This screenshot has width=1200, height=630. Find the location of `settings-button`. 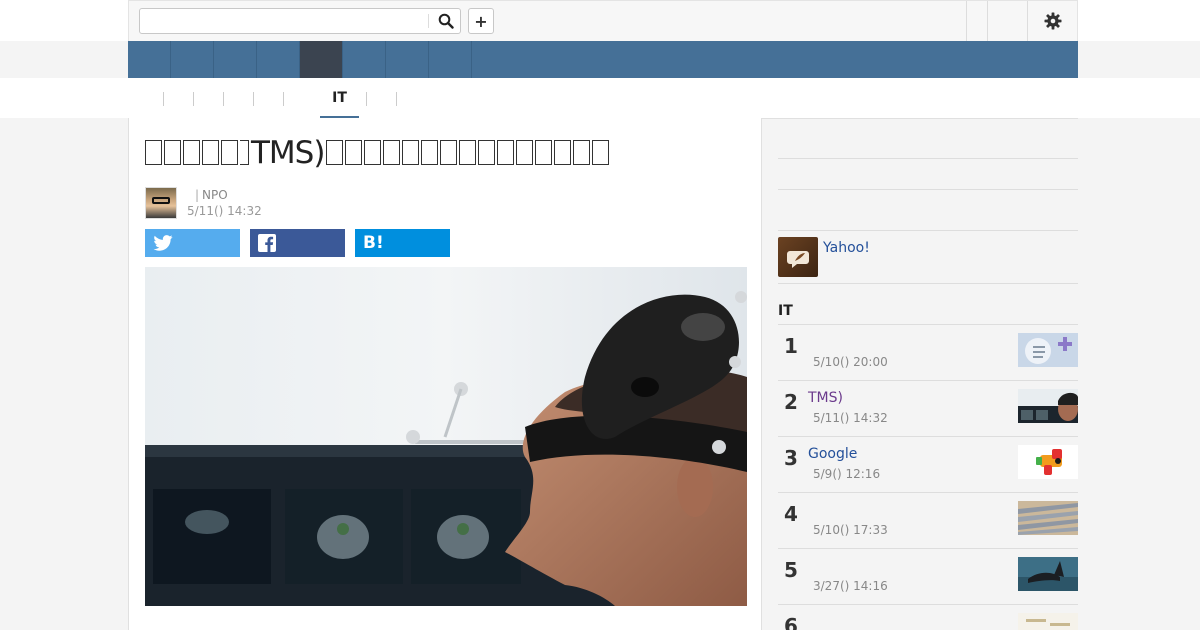

settings-button is located at coordinates (1053, 21).